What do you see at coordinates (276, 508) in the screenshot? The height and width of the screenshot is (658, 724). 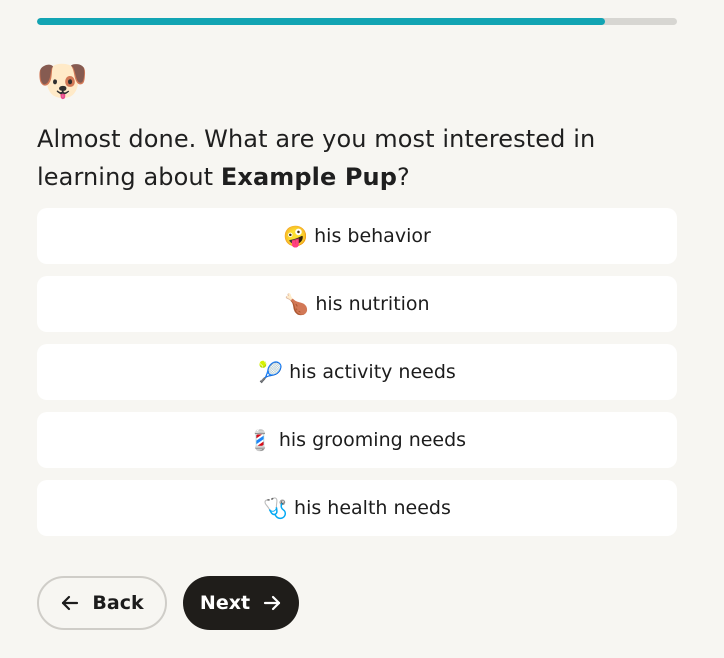 I see `stethoscope-icon: 🩺` at bounding box center [276, 508].